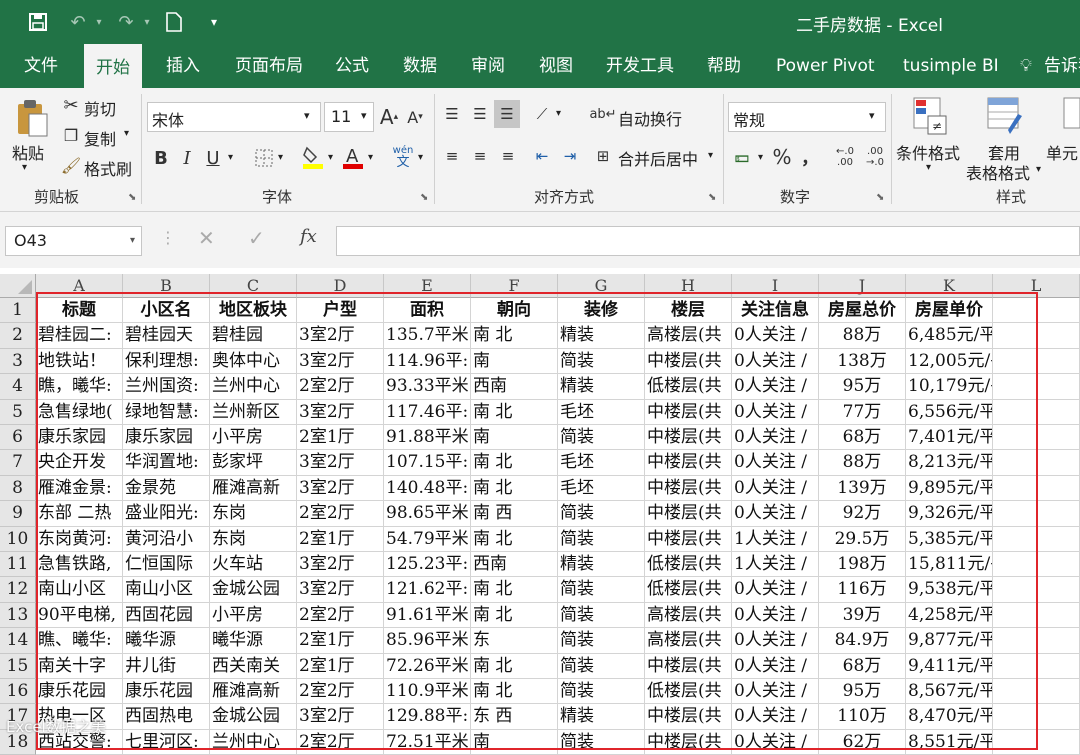  Describe the element at coordinates (1038, 169) in the screenshot. I see `format-as-table-dropdown-icon: ▾` at that location.